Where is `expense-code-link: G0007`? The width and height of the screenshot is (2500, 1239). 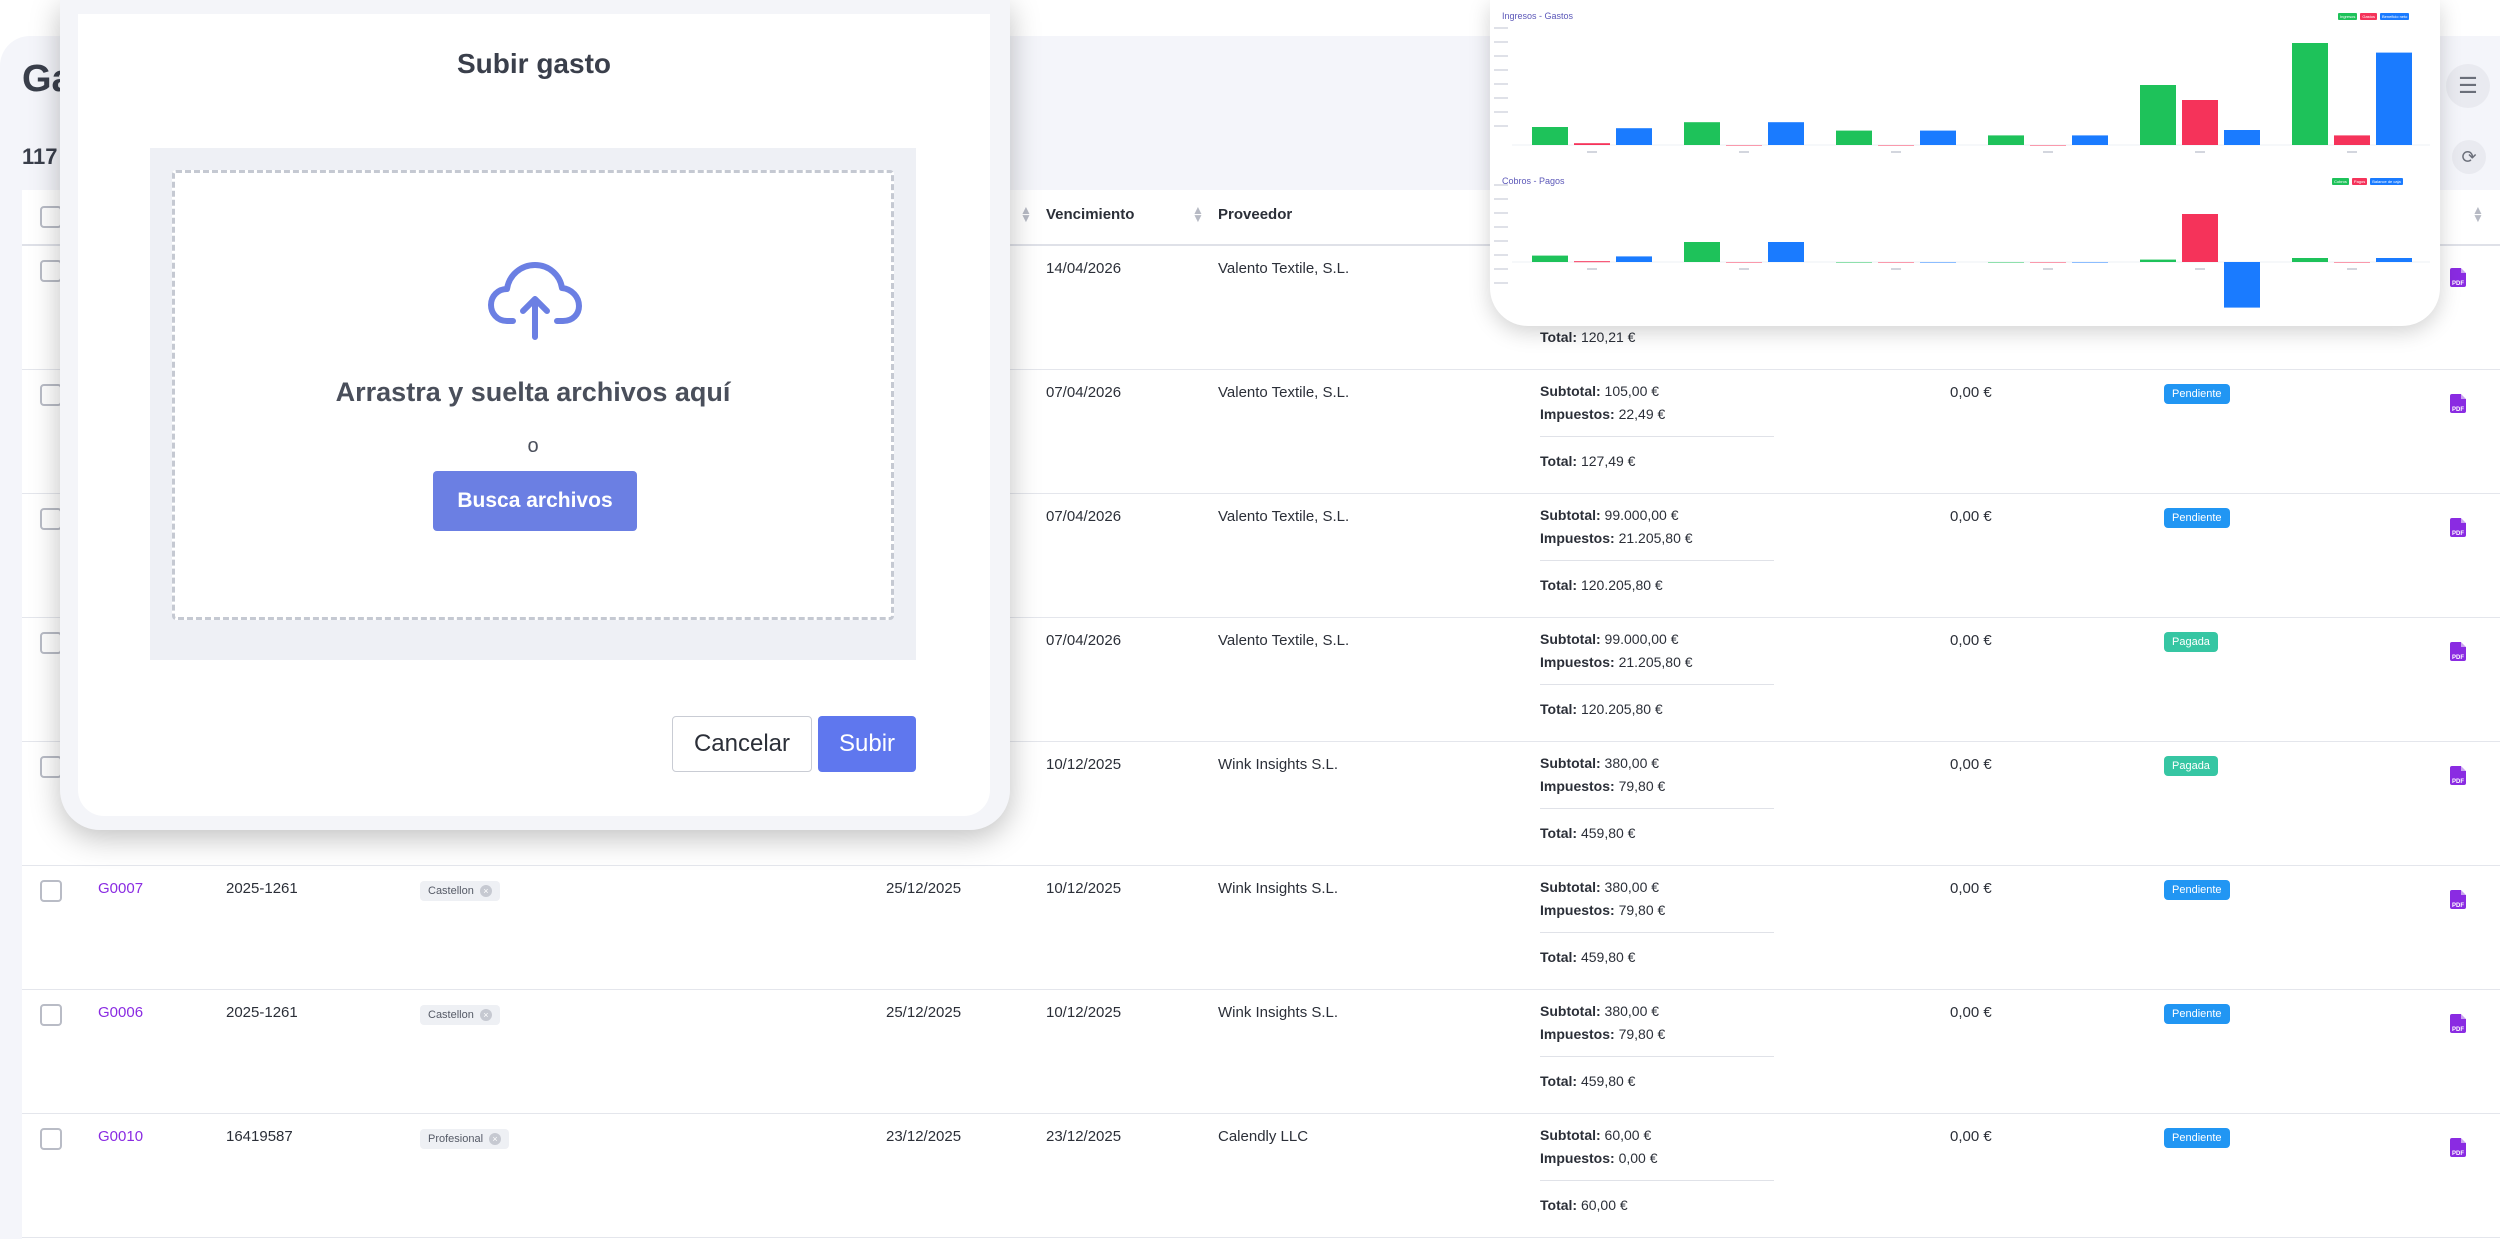
expense-code-link: G0007 is located at coordinates (120, 888).